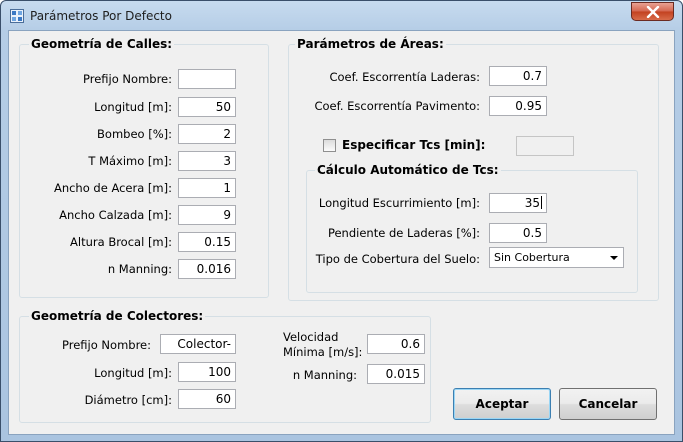 The height and width of the screenshot is (442, 683). Describe the element at coordinates (399, 203) in the screenshot. I see `longitud-escurrimiento-label: Longitud Escurrimiento [m]:` at that location.